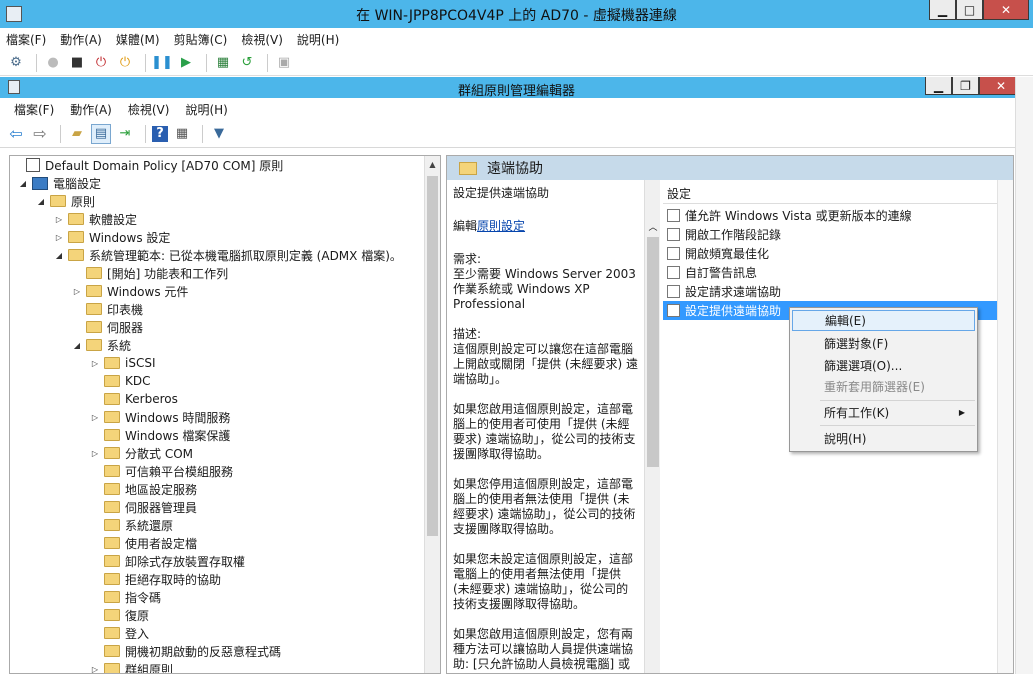 This screenshot has height=674, width=1033. What do you see at coordinates (218, 273) in the screenshot?
I see `tree-item-start-menu: [開始] 功能表和工作列` at bounding box center [218, 273].